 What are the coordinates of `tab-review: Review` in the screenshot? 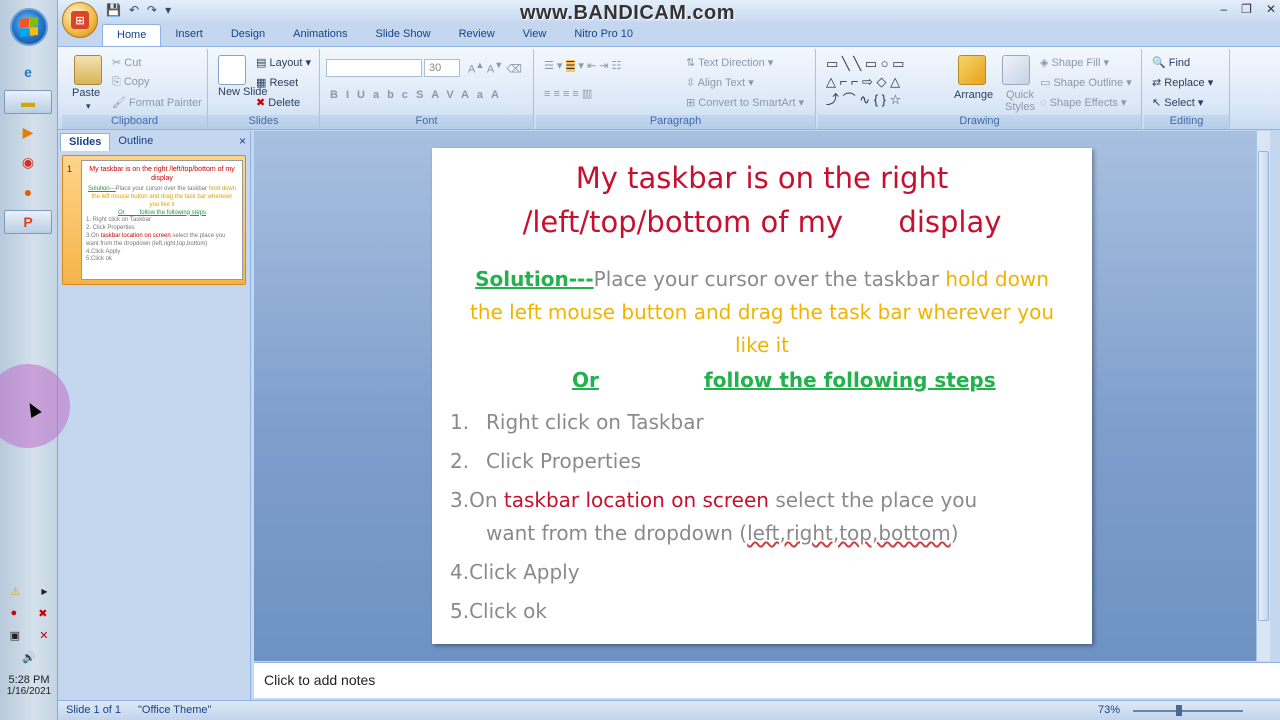 It's located at (477, 35).